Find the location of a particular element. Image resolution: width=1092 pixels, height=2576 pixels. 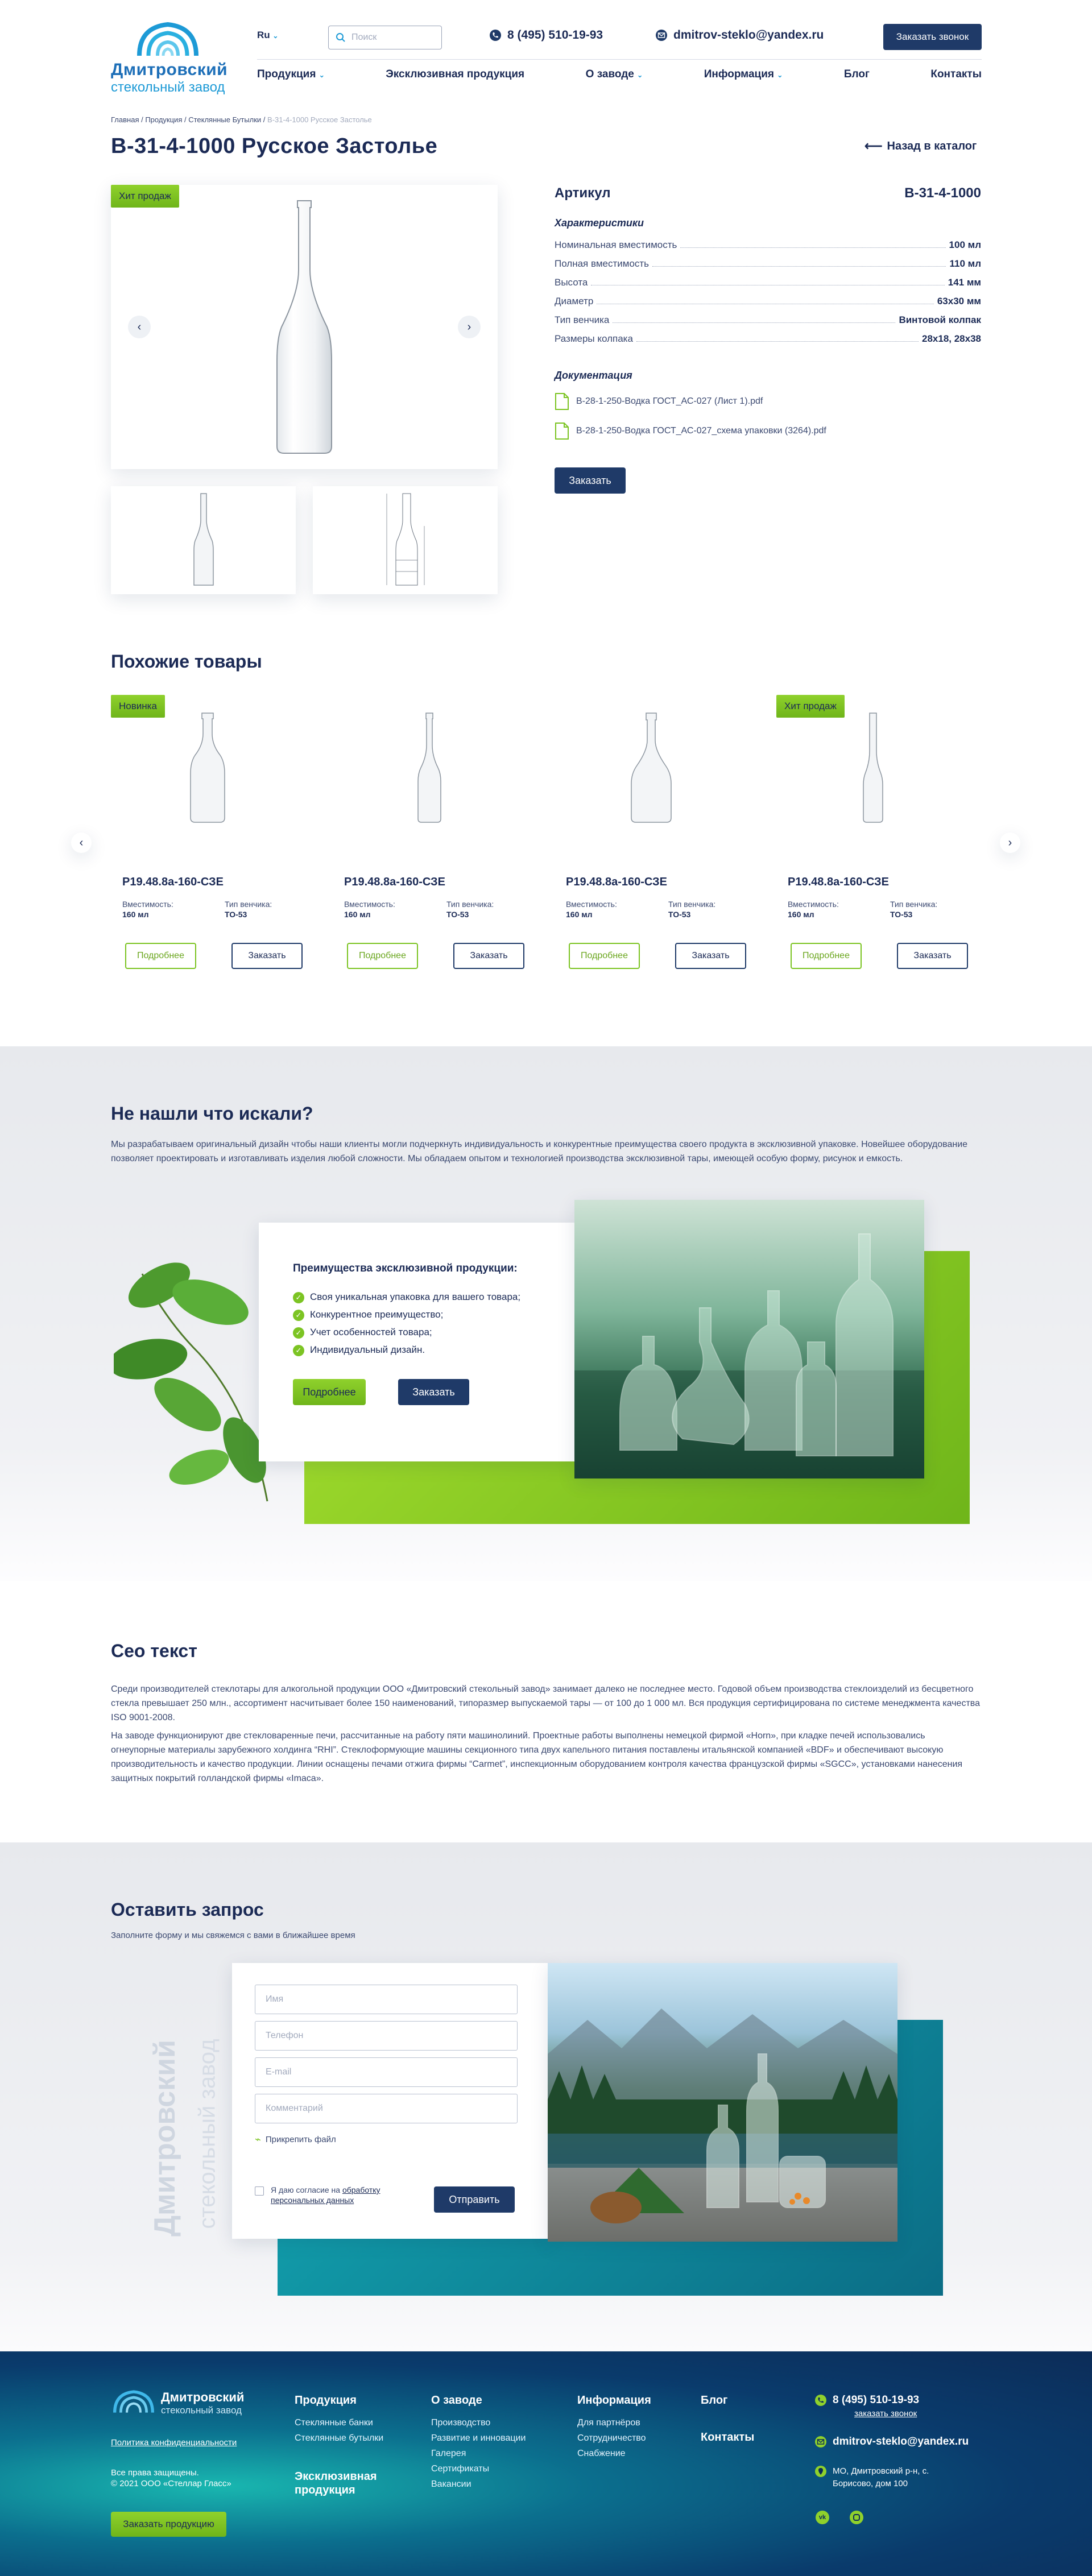

footer-link: Развитие и инновации is located at coordinates (493, 2438).